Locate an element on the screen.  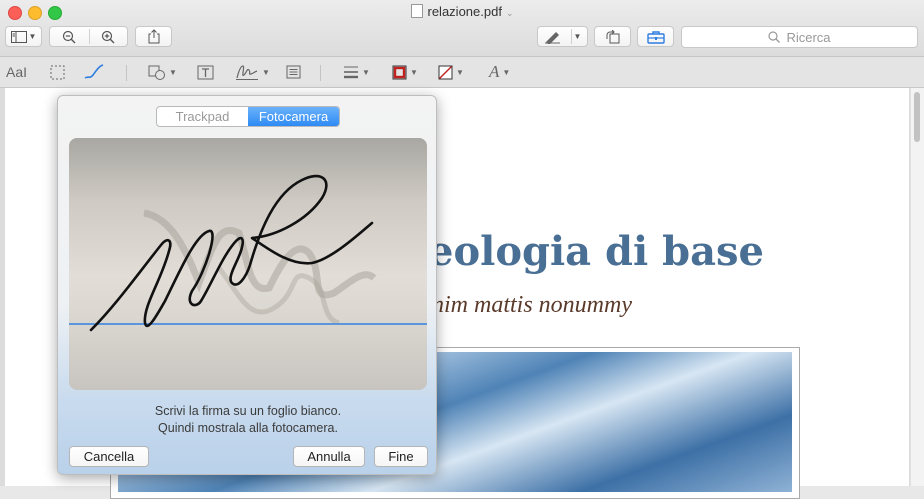
fill-color-icon is located at coordinates (445, 72).